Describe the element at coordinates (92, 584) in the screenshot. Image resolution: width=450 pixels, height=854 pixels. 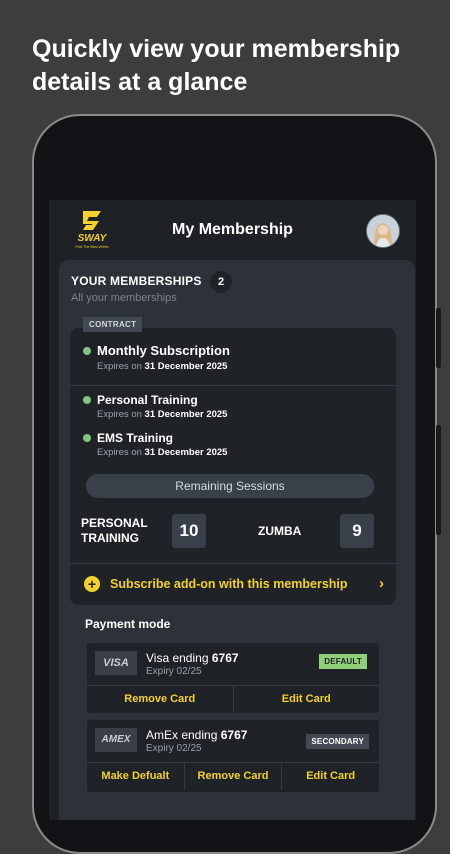
I see `plus-circle-icon: +` at that location.